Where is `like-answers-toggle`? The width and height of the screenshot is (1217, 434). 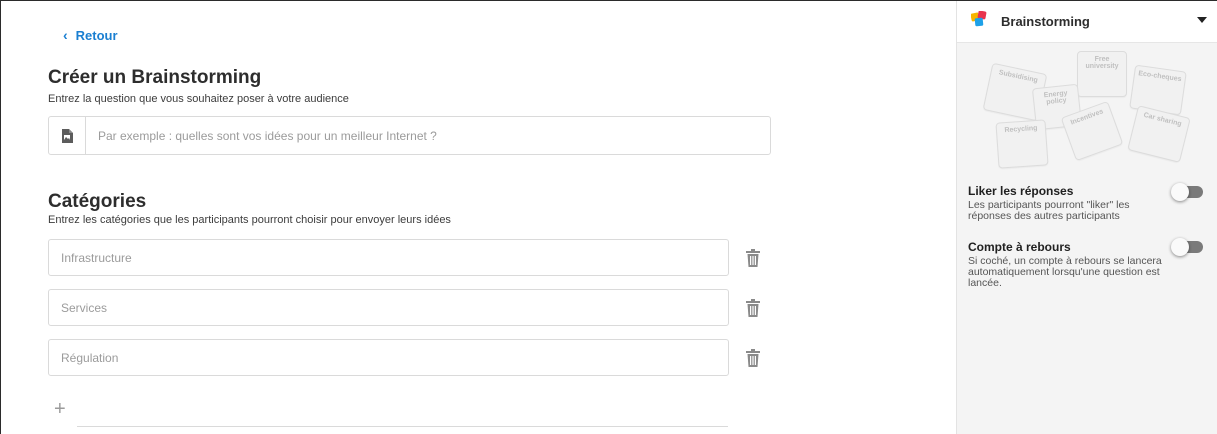
like-answers-toggle is located at coordinates (1187, 192).